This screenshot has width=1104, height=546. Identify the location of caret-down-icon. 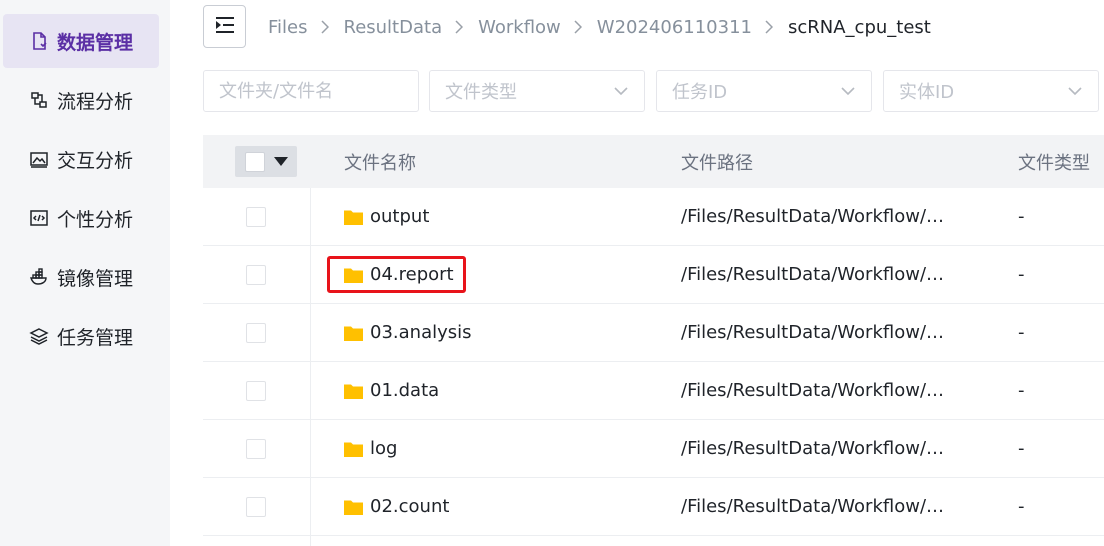
(281, 161).